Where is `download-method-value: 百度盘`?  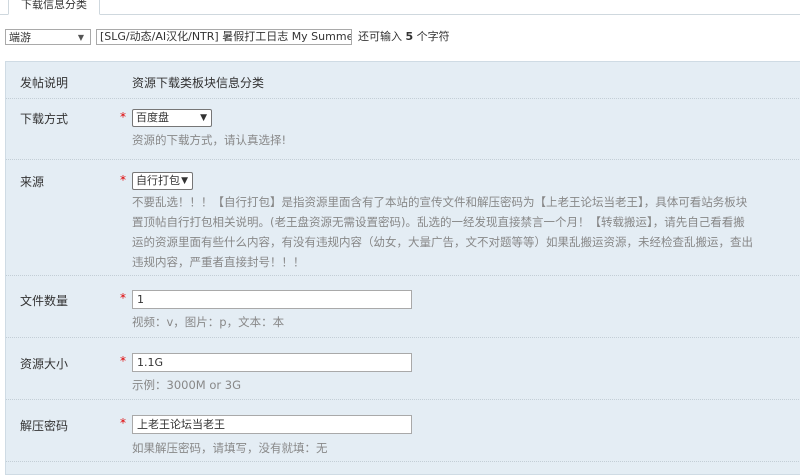 download-method-value: 百度盘 is located at coordinates (152, 117).